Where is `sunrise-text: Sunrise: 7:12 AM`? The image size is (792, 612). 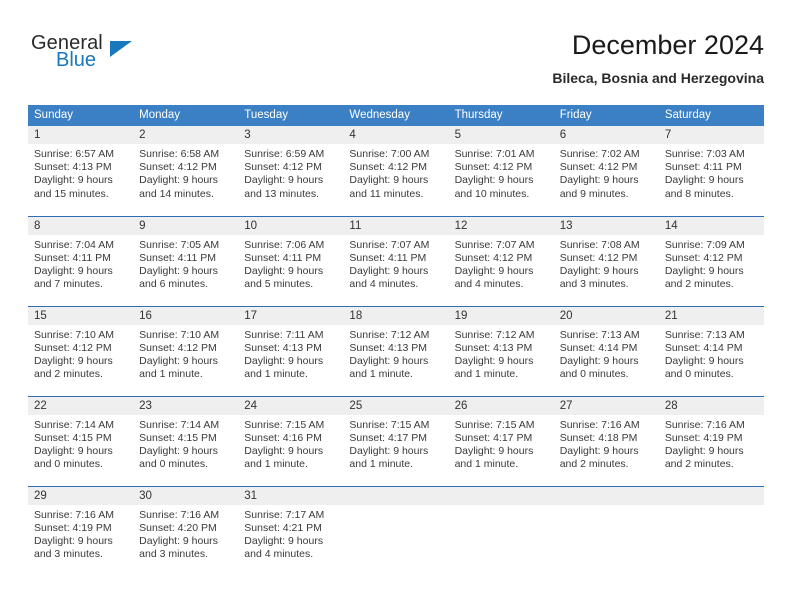
sunrise-text: Sunrise: 7:12 AM is located at coordinates (389, 334).